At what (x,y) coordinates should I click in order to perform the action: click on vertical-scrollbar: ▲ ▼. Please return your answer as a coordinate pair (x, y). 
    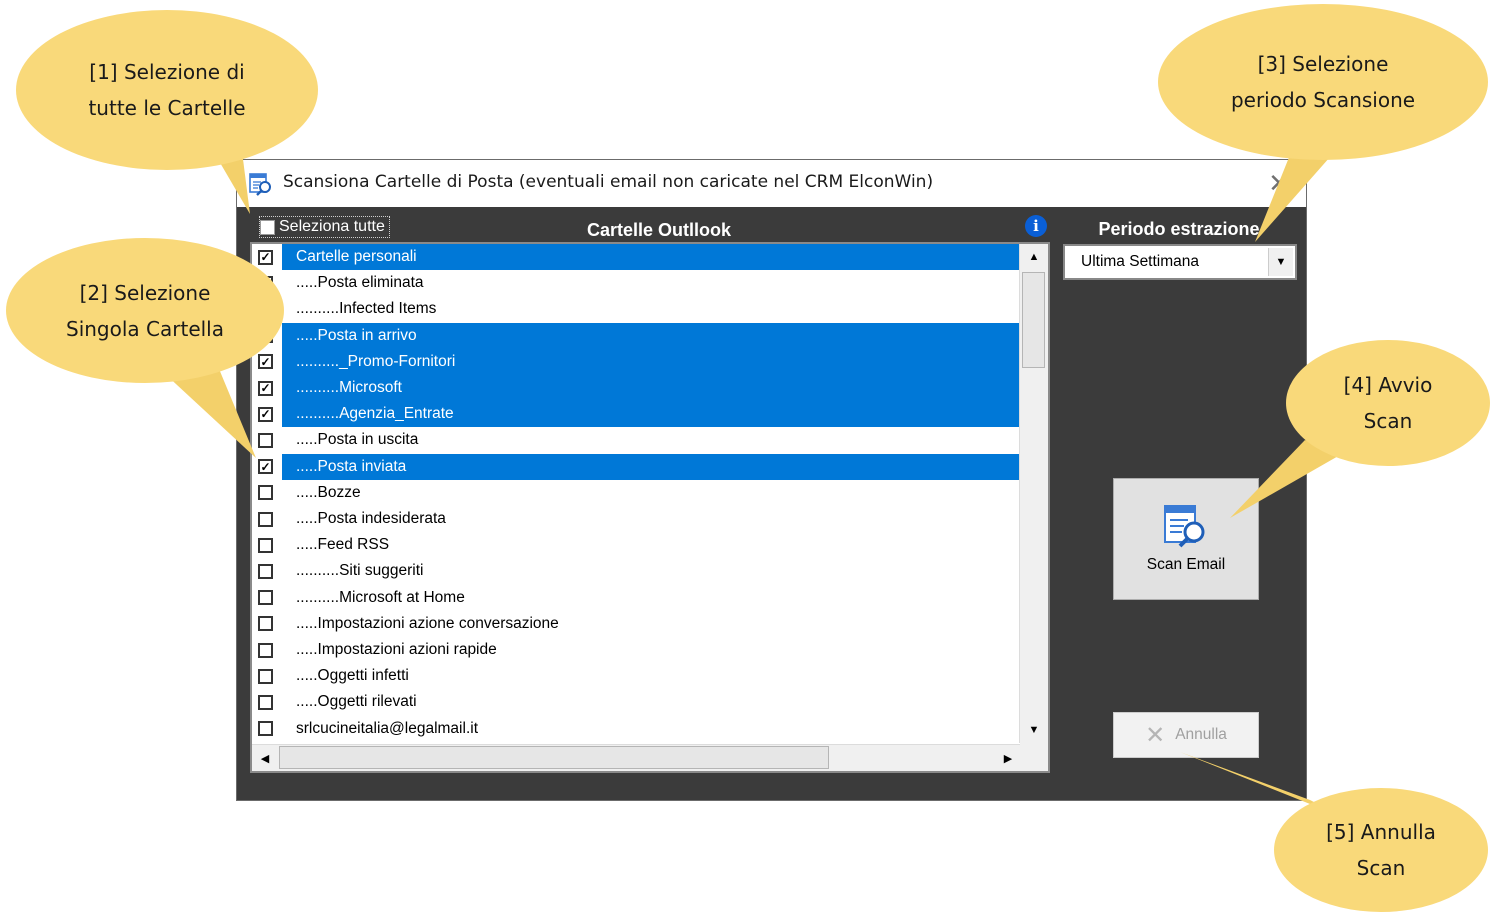
    Looking at the image, I should click on (1033, 493).